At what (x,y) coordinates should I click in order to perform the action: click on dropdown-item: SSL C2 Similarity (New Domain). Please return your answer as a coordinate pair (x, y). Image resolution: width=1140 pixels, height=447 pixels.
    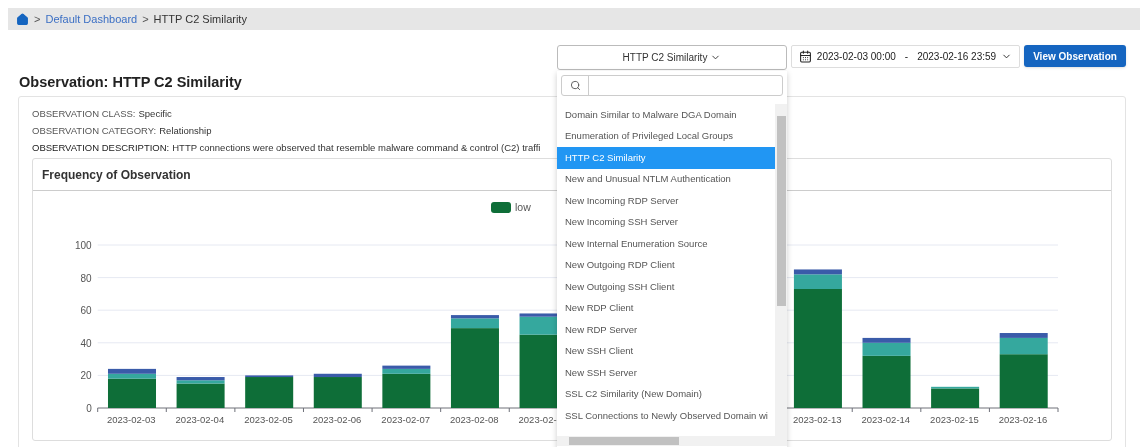
    Looking at the image, I should click on (666, 394).